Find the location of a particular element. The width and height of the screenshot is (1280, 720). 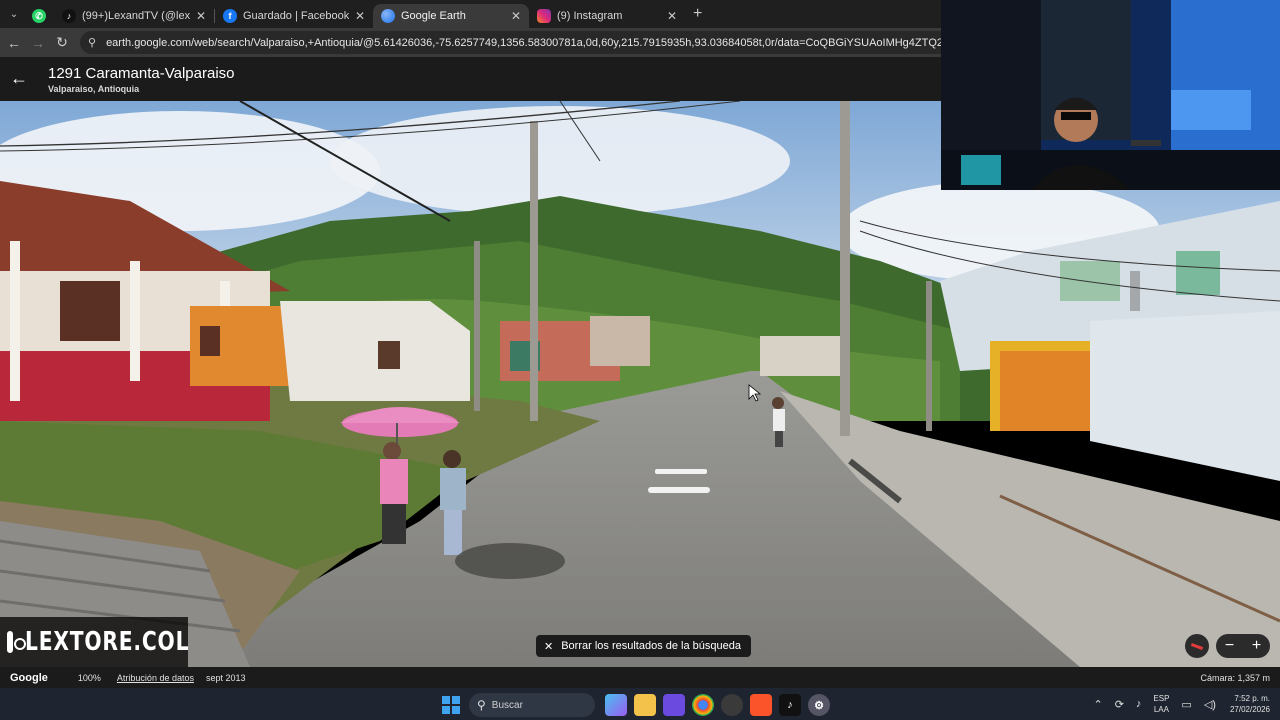

webcam-overlay is located at coordinates (1110, 95).